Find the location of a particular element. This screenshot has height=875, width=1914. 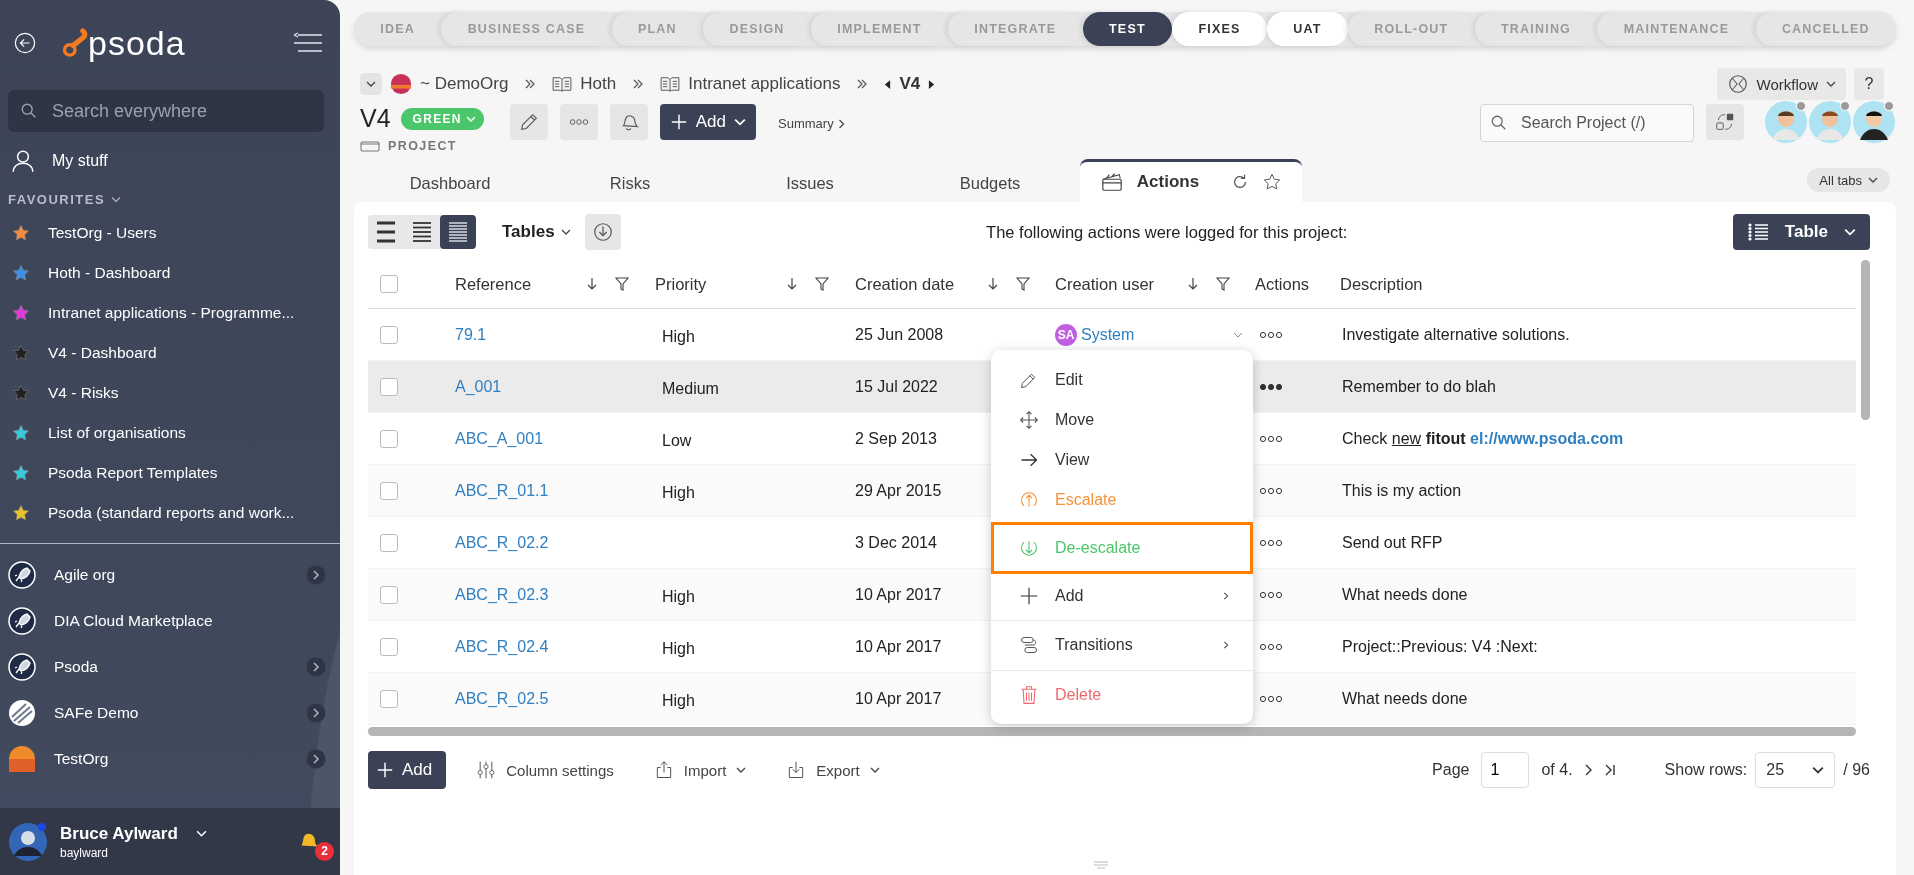

stage-tab: FIXES is located at coordinates (1219, 29).